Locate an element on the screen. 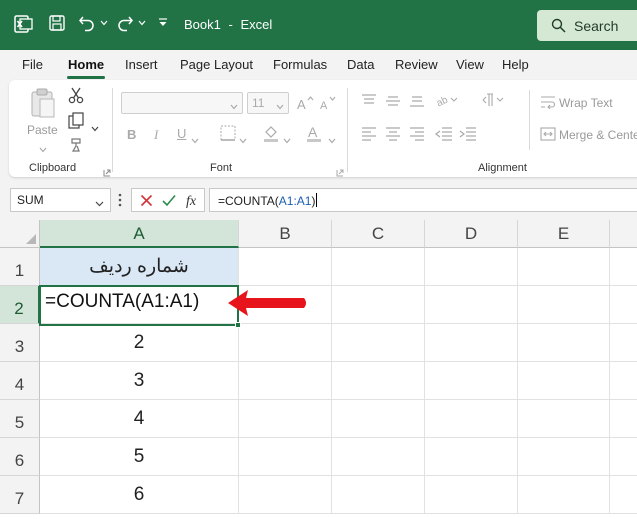 The height and width of the screenshot is (519, 637). orientation-icon: ab is located at coordinates (446, 102).